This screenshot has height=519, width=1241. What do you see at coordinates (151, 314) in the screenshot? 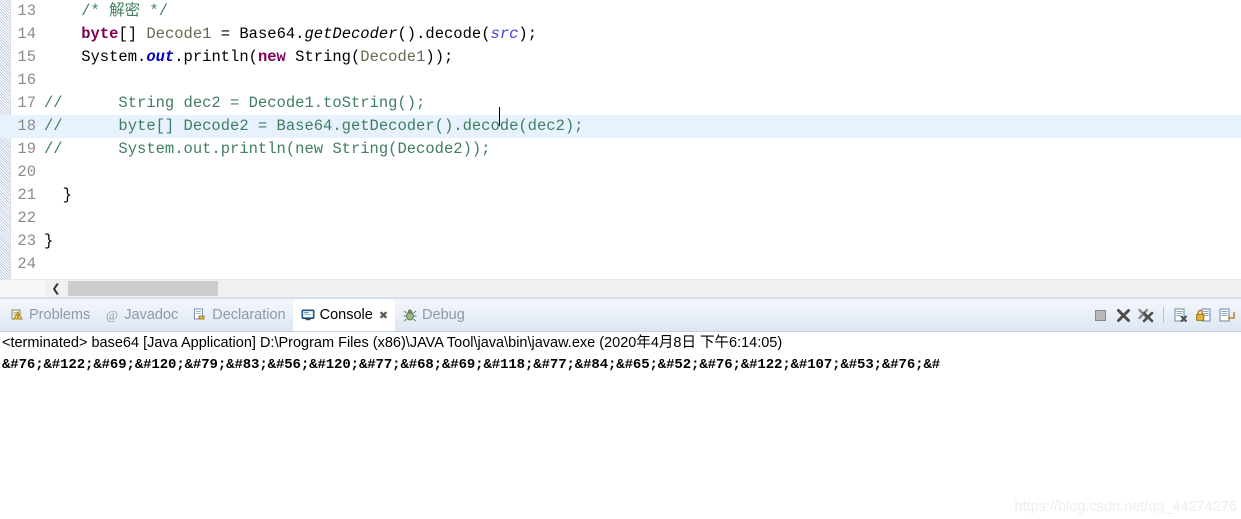
I see `tab-label: Javadoc` at bounding box center [151, 314].